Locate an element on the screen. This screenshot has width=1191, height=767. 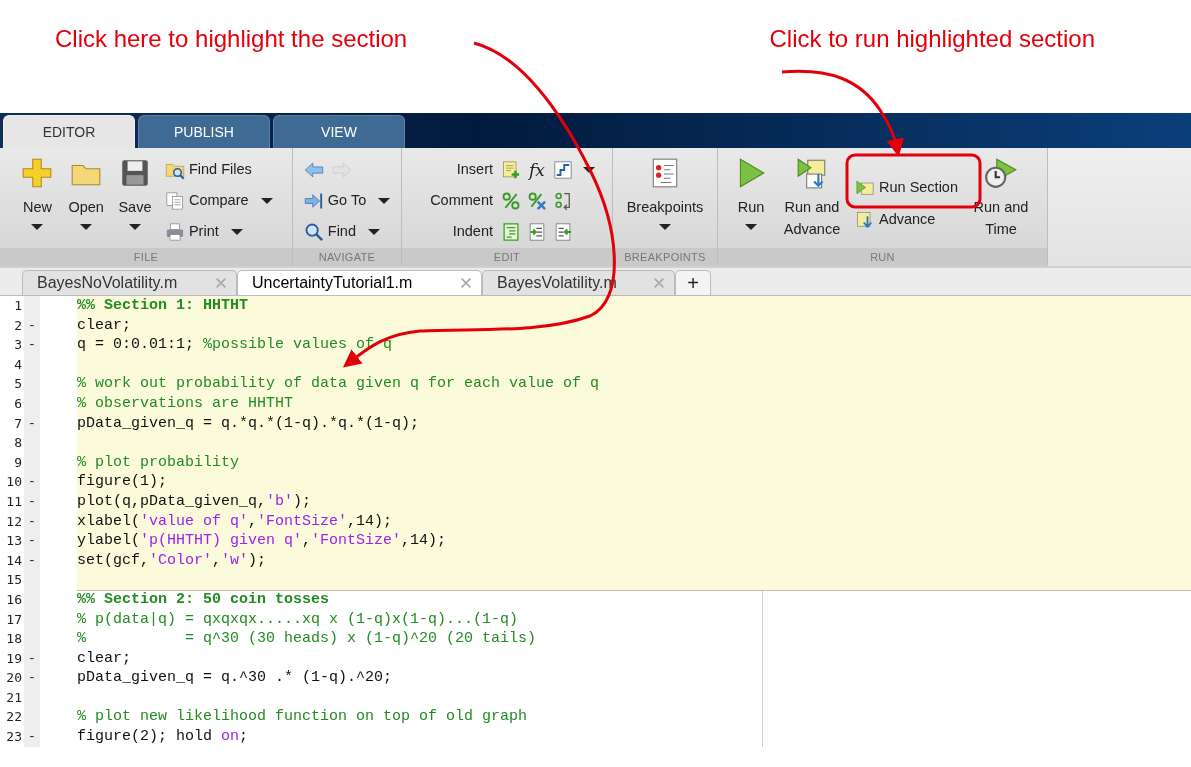
code-line: plot(q,pData_given_q,'b'); is located at coordinates (194, 501).